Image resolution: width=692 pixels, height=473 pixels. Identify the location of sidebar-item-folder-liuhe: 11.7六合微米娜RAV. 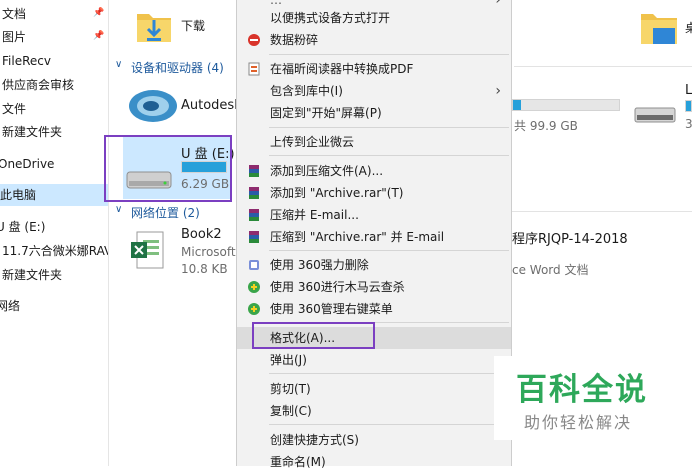
(55, 251).